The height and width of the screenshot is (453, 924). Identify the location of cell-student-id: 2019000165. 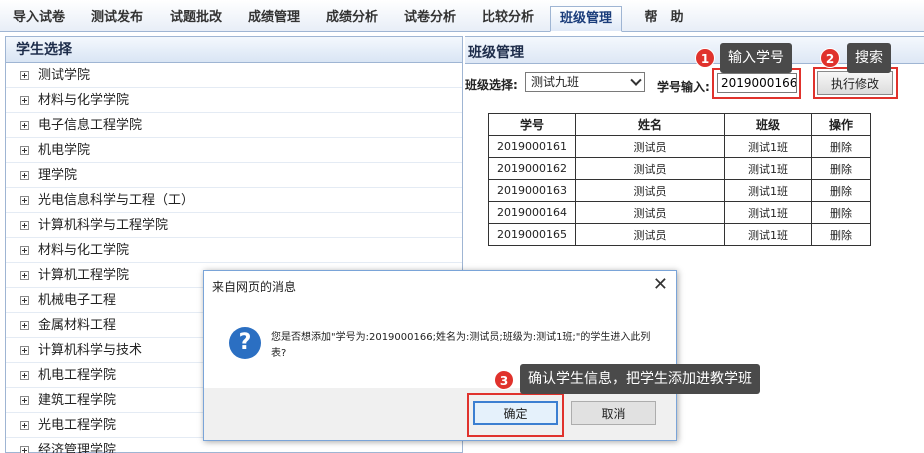
(532, 234).